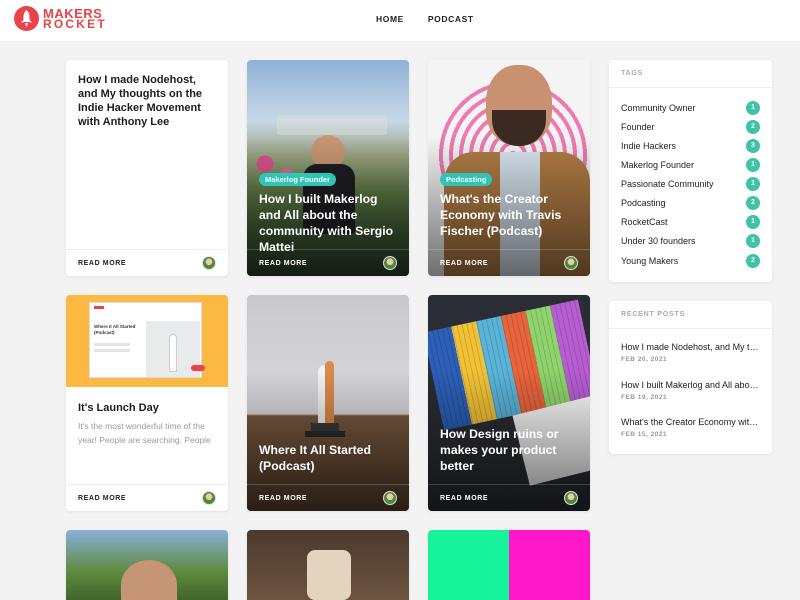 This screenshot has width=800, height=600. Describe the element at coordinates (690, 203) in the screenshot. I see `tag-item: Podcasting 2` at that location.